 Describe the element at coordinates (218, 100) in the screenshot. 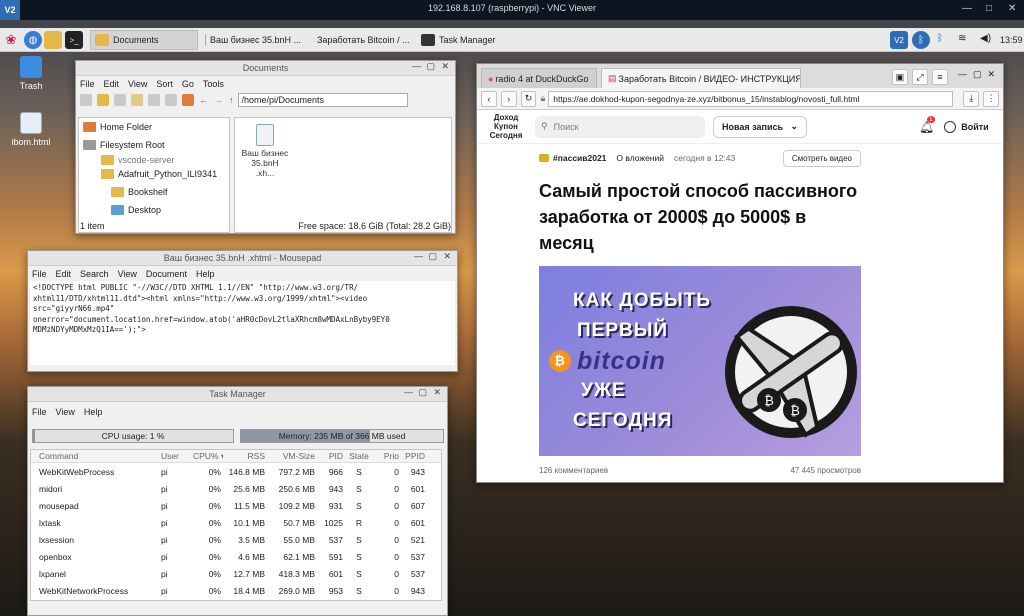

I see `forward-icon: →` at that location.